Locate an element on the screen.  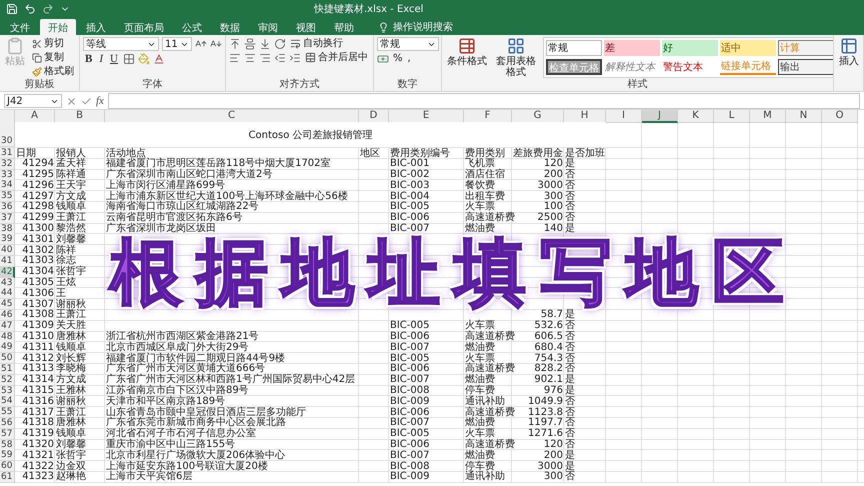
row-number: 52 is located at coordinates (7, 380).